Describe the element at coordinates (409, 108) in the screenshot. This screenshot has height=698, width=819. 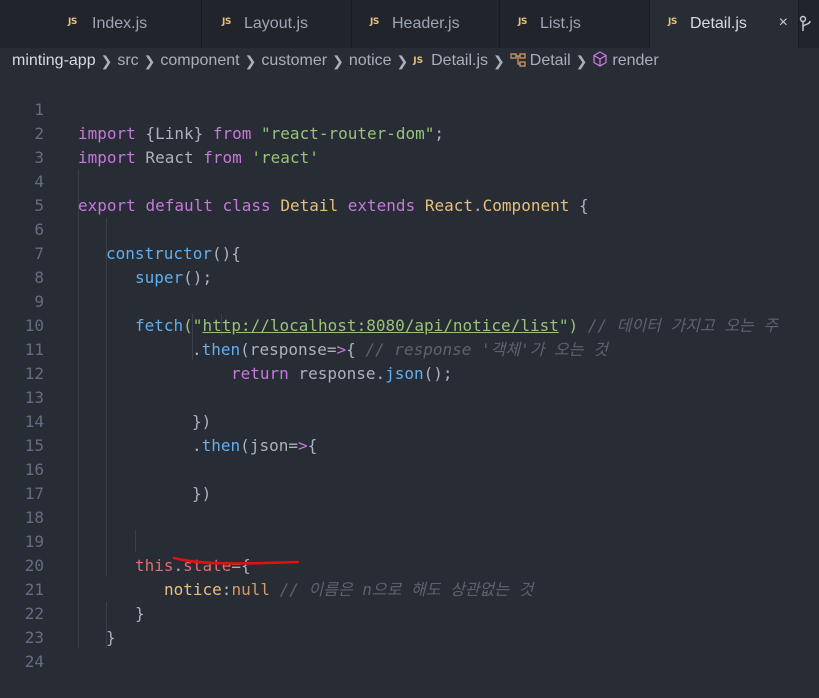
I see `code-line-1: 1 import {Link} from "react-router-dom";` at that location.